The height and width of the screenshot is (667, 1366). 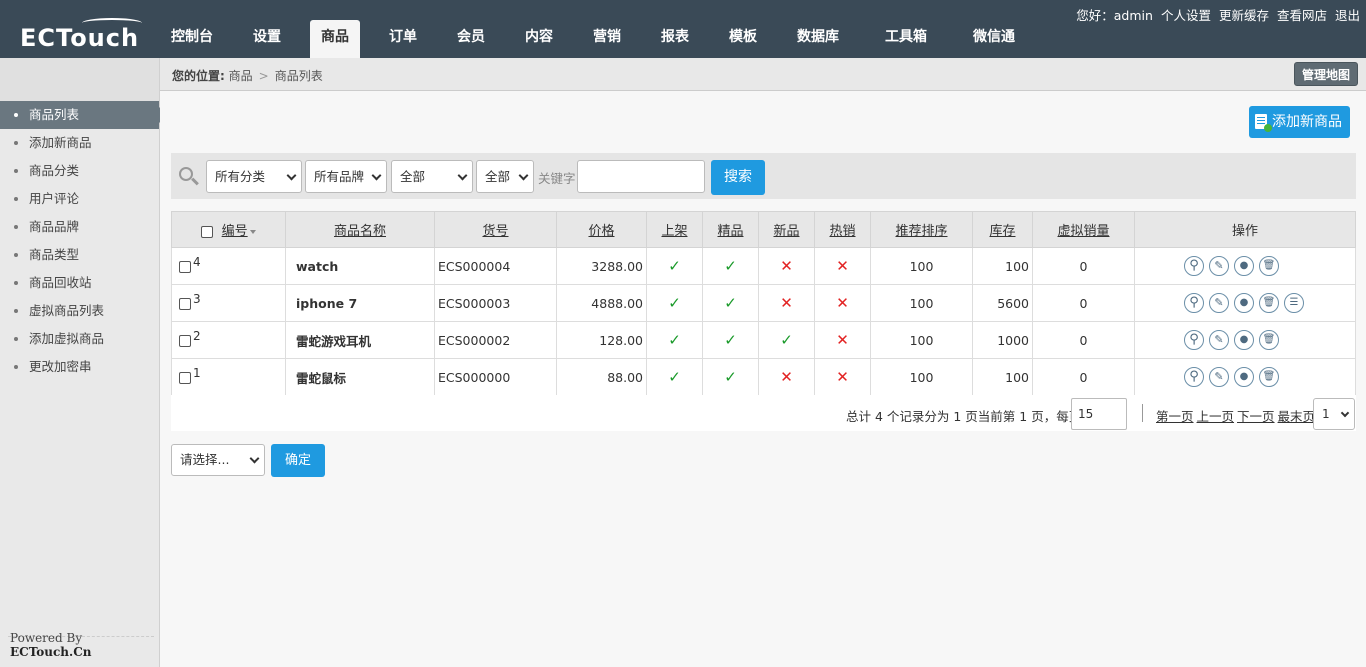 What do you see at coordinates (1002, 303) in the screenshot?
I see `cell-stock: 5600` at bounding box center [1002, 303].